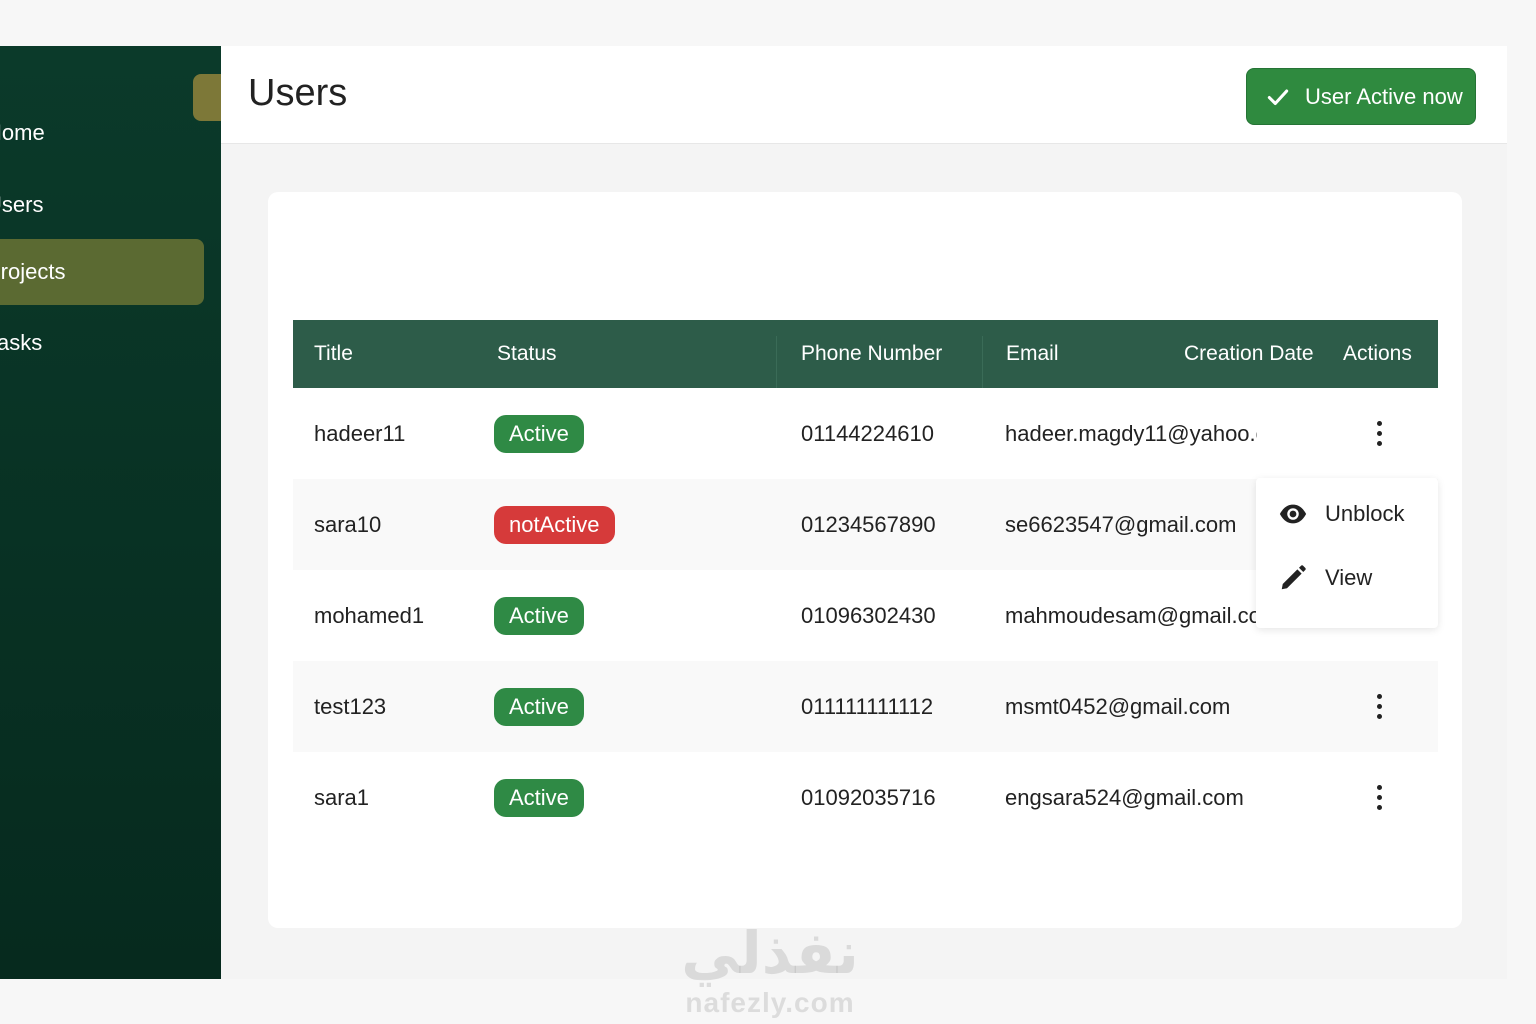 Image resolution: width=1536 pixels, height=1024 pixels. I want to click on user-active-button: User Active now, so click(1361, 96).